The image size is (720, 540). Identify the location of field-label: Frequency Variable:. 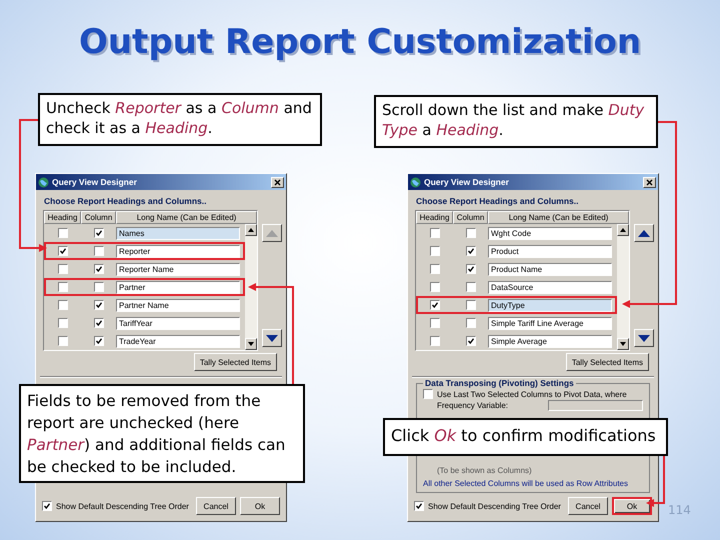
(472, 405).